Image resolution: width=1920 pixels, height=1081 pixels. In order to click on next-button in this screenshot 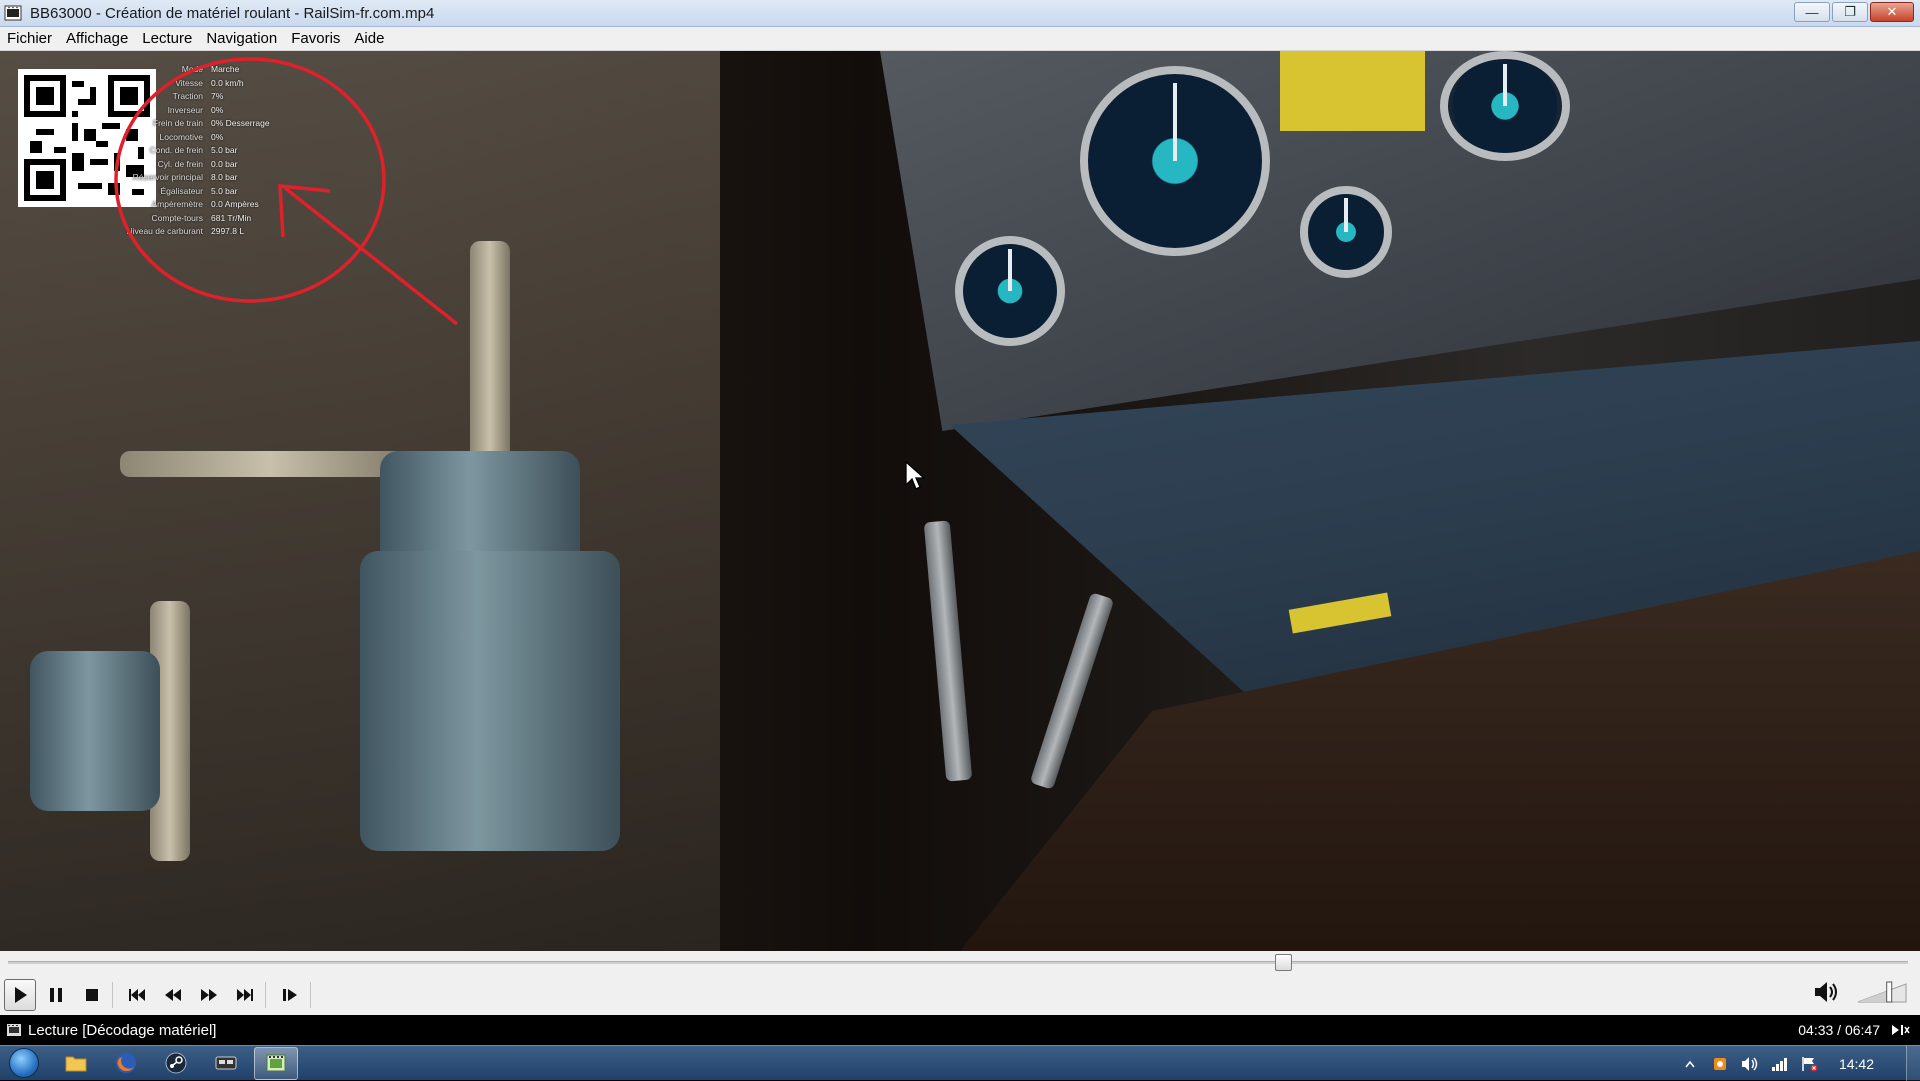, I will do `click(245, 995)`.